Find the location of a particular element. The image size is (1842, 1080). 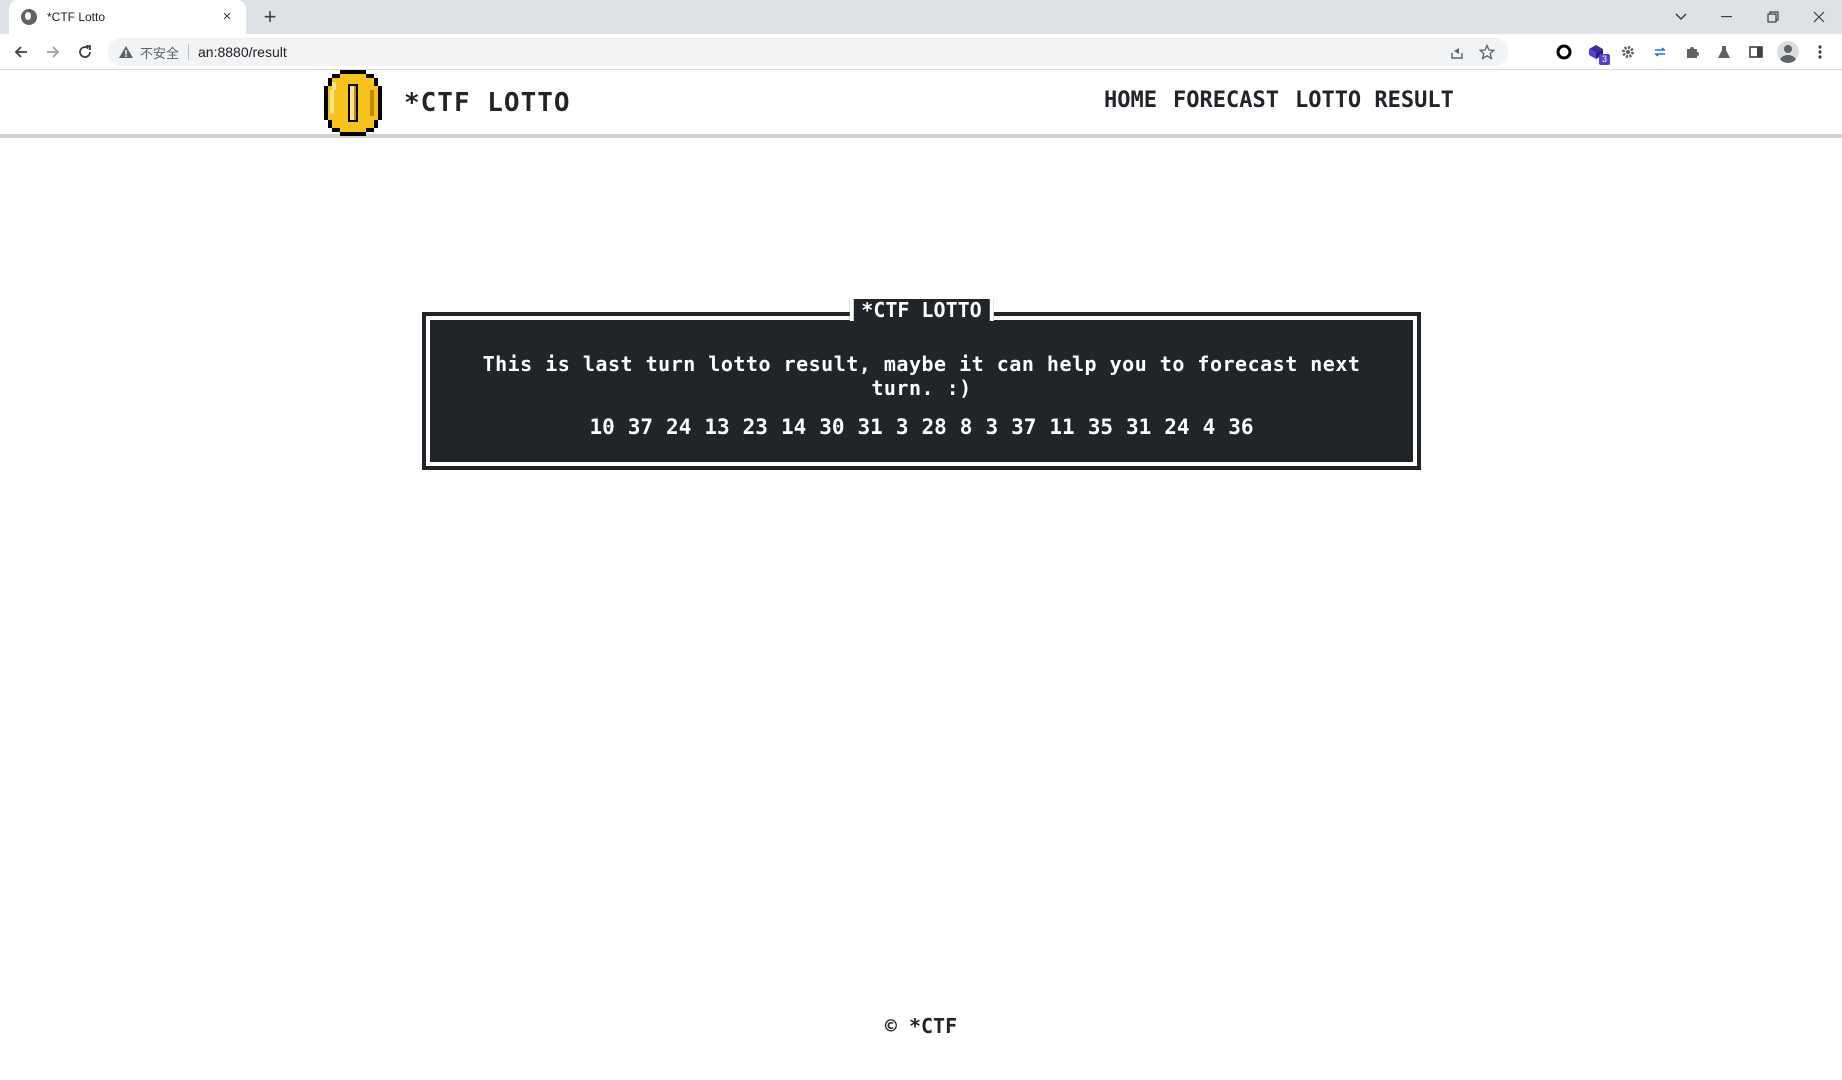

lotto-number: 11 is located at coordinates (1062, 427).